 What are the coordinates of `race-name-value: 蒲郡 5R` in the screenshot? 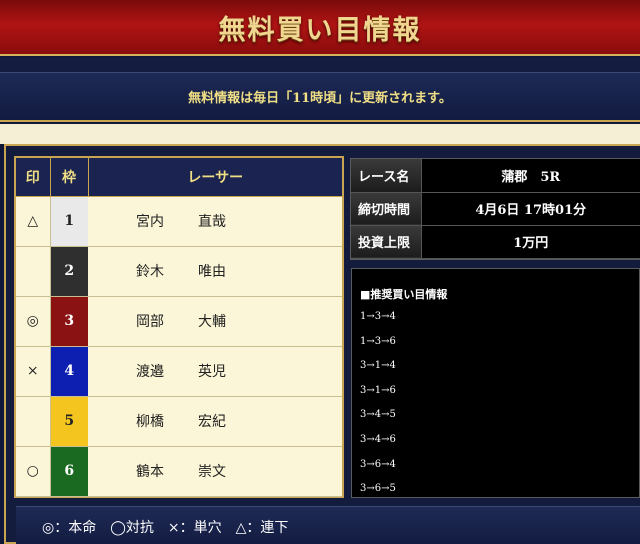 It's located at (530, 176).